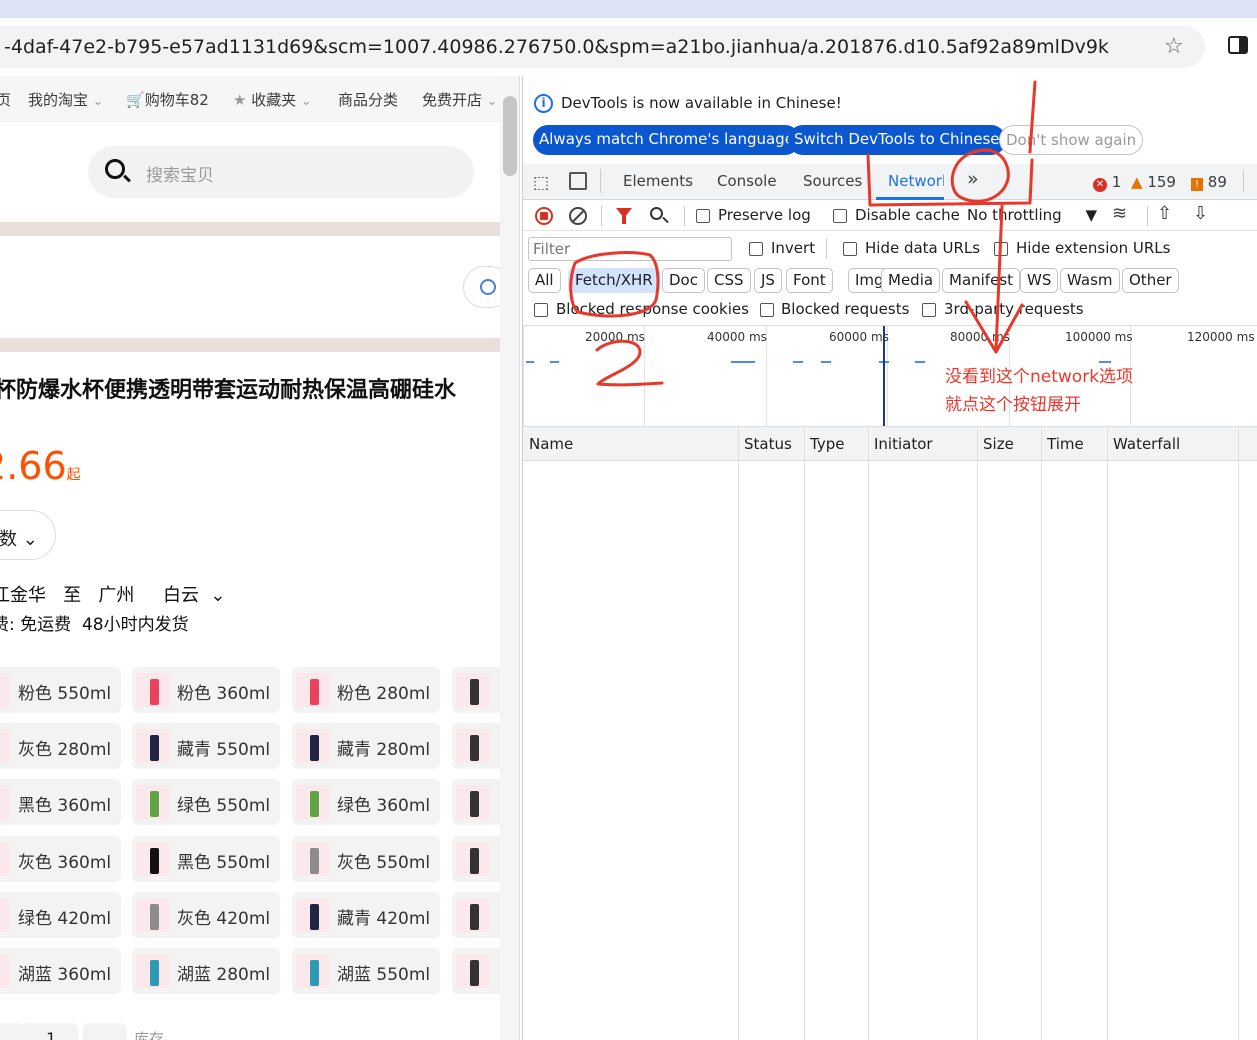 The height and width of the screenshot is (1040, 1257). I want to click on network-conditions-icon: ≋, so click(1119, 213).